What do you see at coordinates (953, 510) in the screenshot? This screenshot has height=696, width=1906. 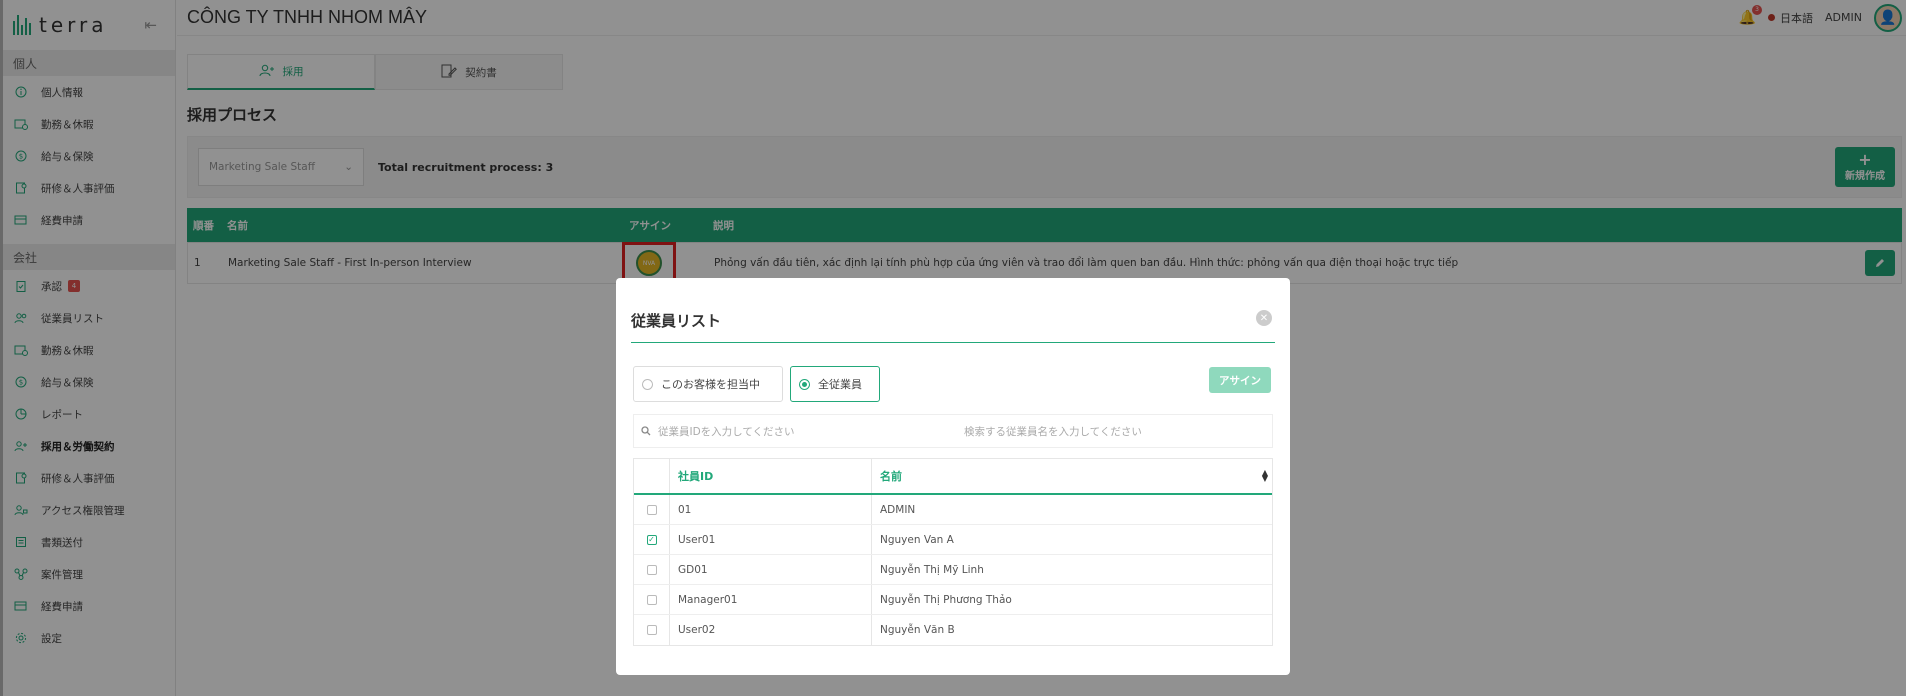 I see `table-row: 01 ADMIN` at bounding box center [953, 510].